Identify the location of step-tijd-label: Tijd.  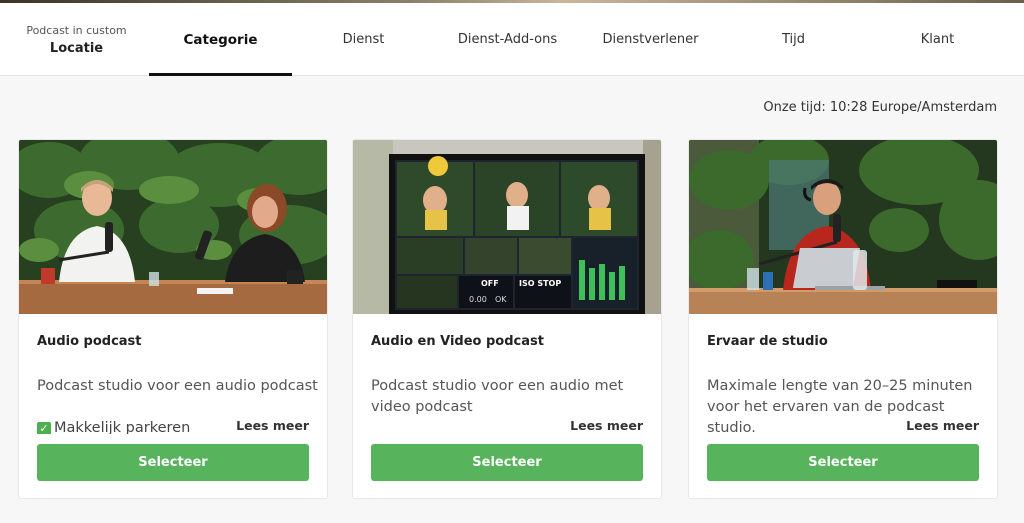
(793, 39).